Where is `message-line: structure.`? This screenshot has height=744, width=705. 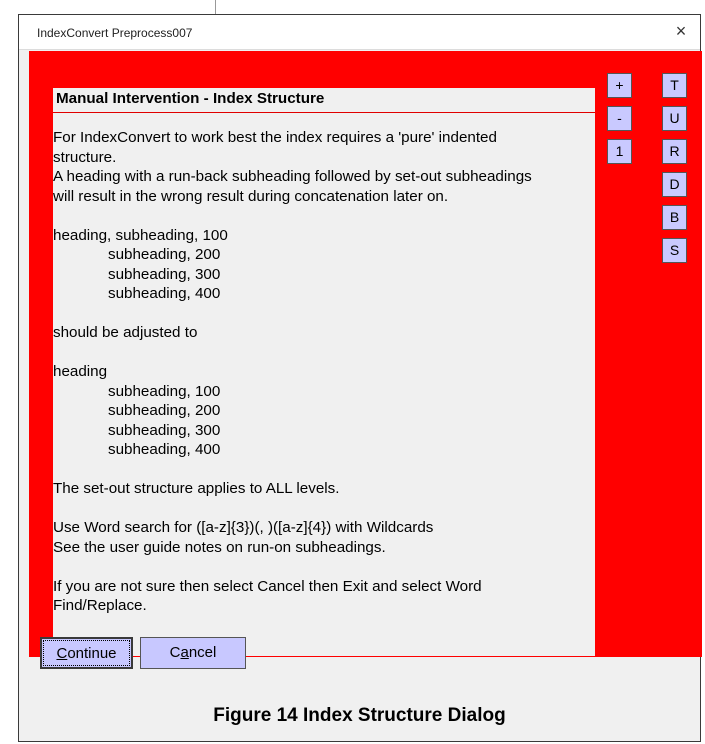 message-line: structure. is located at coordinates (85, 157).